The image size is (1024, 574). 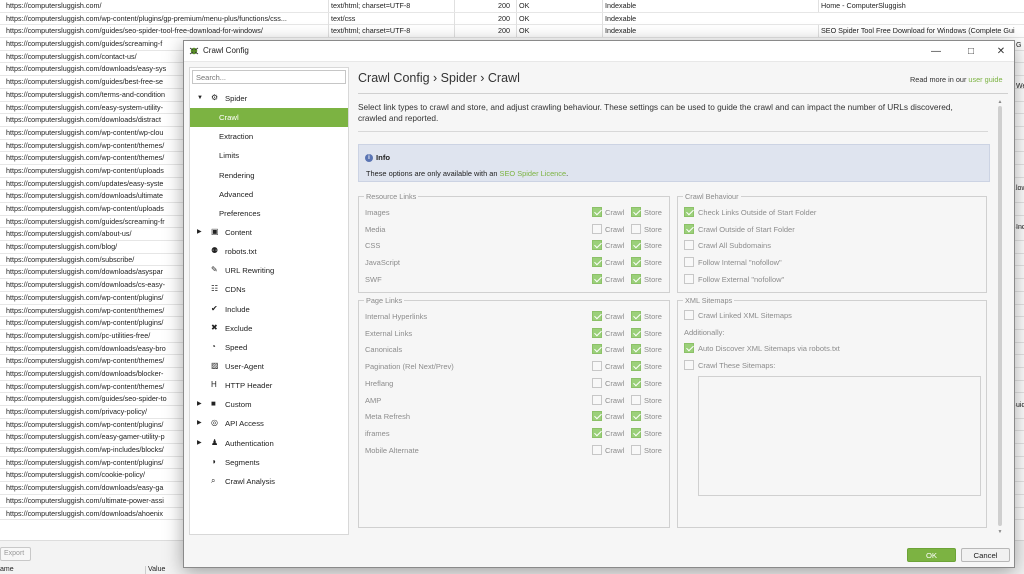 What do you see at coordinates (269, 481) in the screenshot?
I see `sidebar-item-crawl-analysis: ⌕ Crawl Analysis` at bounding box center [269, 481].